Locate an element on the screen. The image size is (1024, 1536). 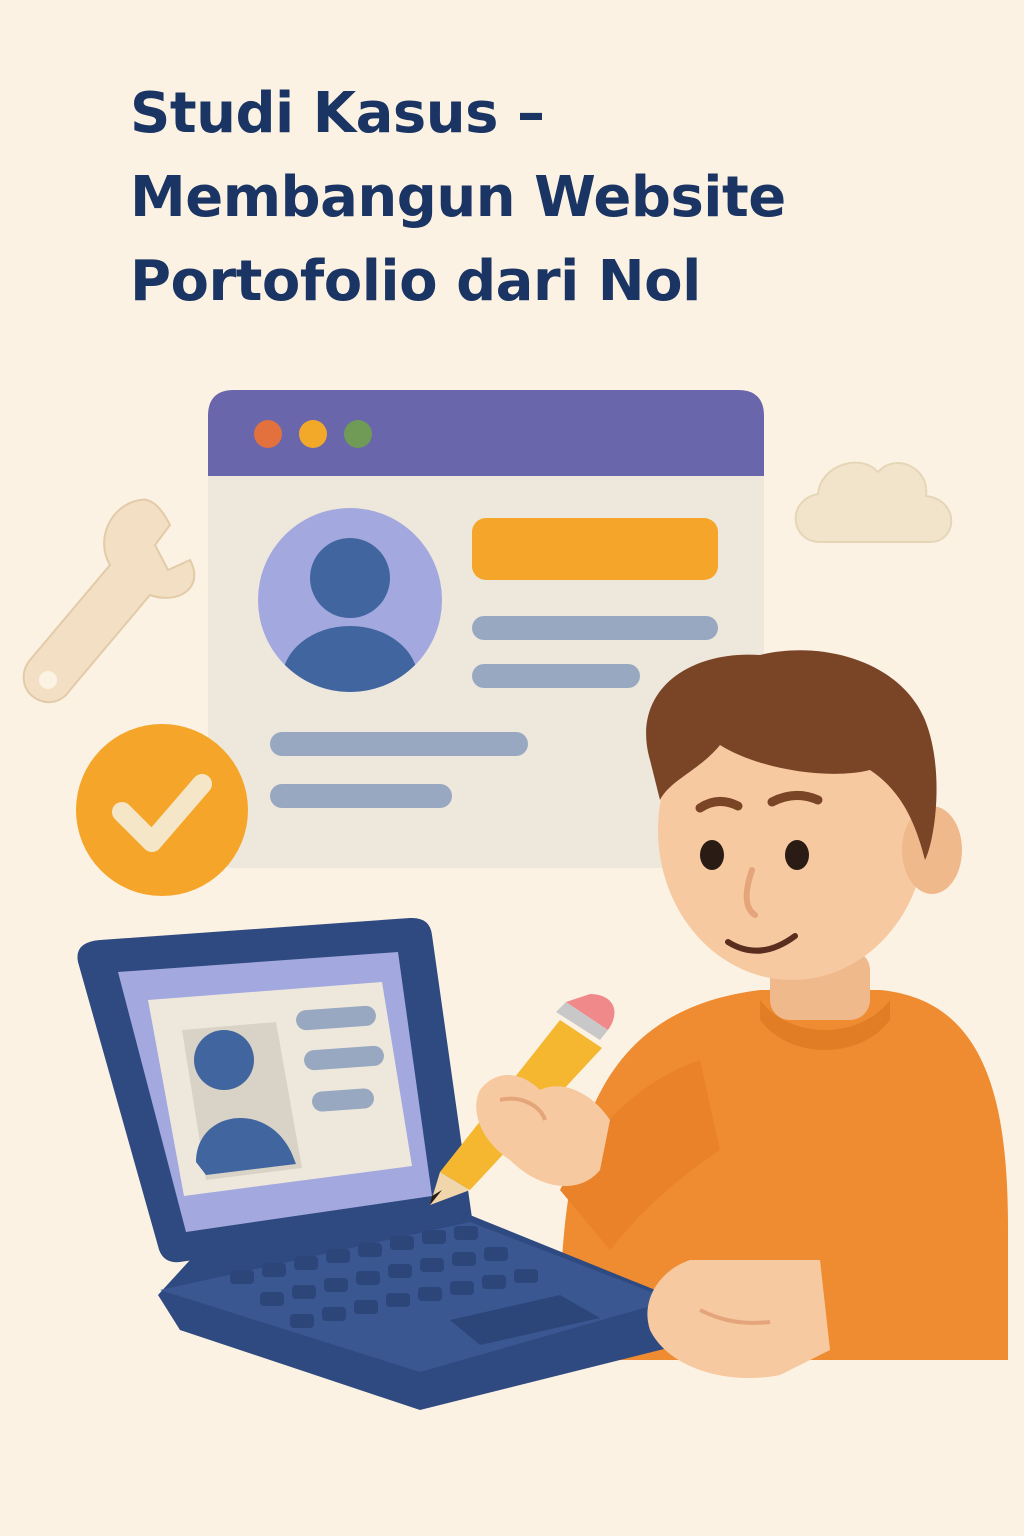
hand-on-laptop is located at coordinates (738, 1319).